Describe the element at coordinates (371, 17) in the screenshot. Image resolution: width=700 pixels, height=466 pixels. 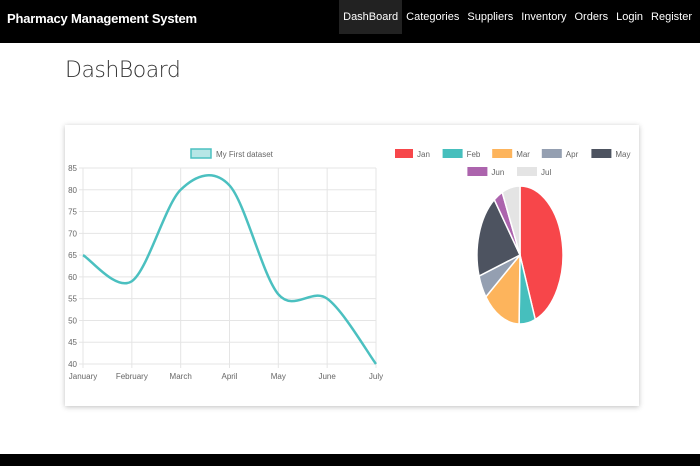
I see `nav-dashboard: DashBoard` at that location.